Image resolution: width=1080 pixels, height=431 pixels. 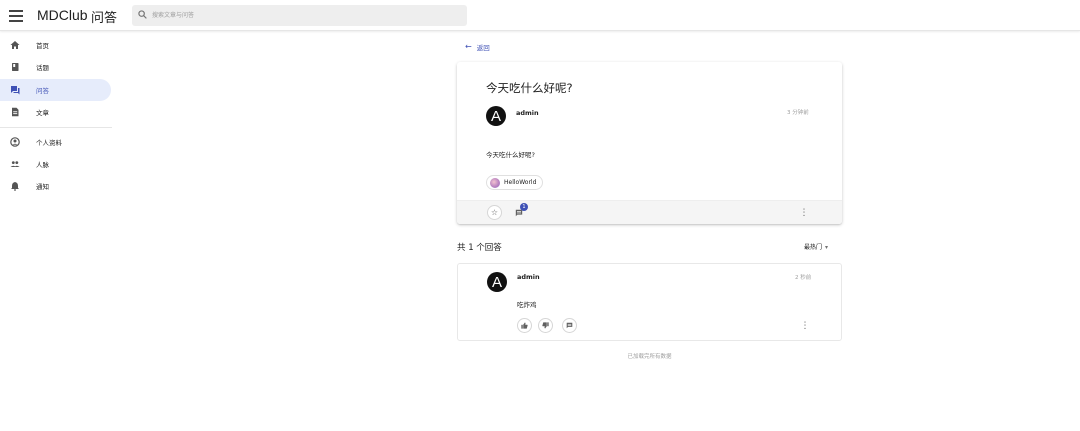 I want to click on topic-tag-label: HelloWorld, so click(x=520, y=182).